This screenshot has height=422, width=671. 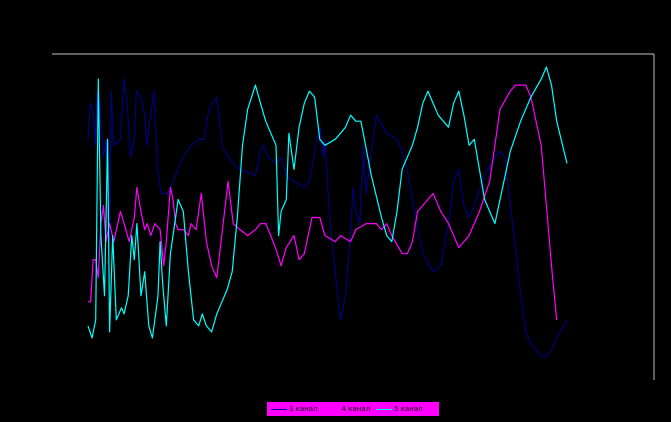 I want to click on legend-item-channel-3: 3 канал, so click(x=294, y=409).